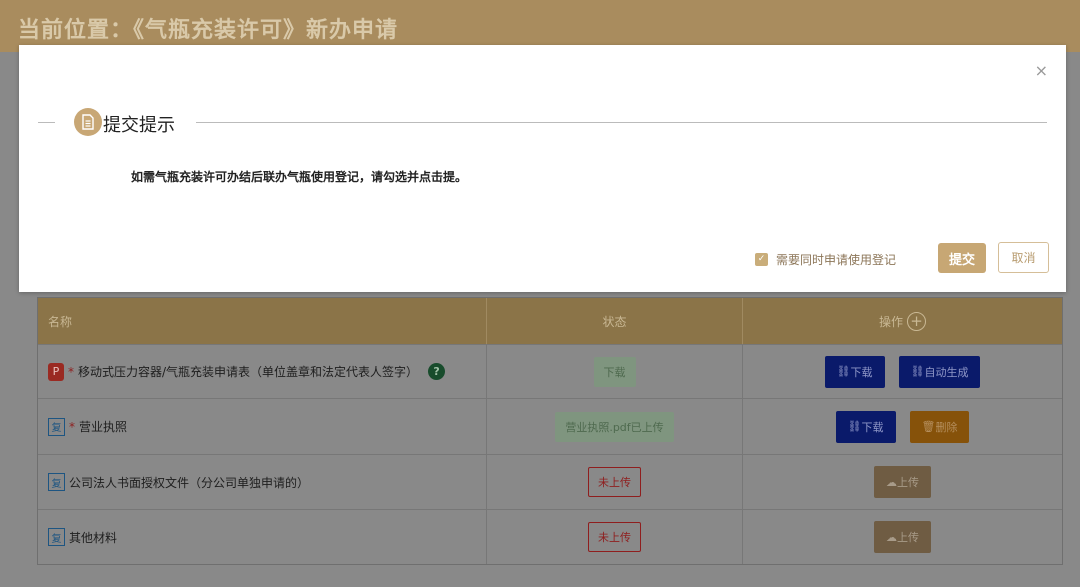 The height and width of the screenshot is (587, 1080). I want to click on table-row: 复 公司法人书面授权文件（分公司单独申请的） 未上传 ☁ 上传, so click(550, 481).